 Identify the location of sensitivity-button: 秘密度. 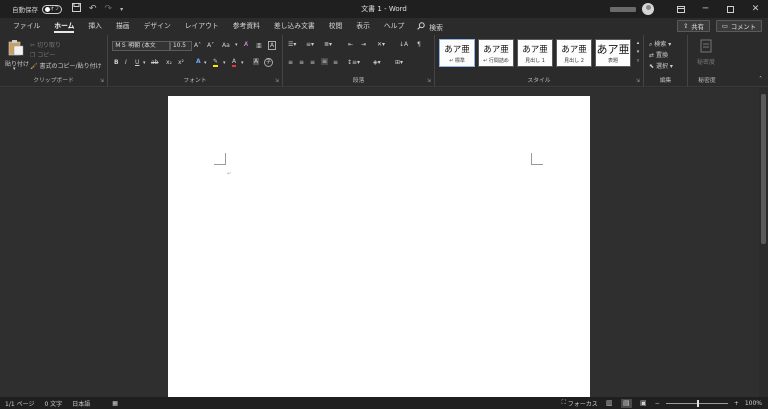
(706, 61).